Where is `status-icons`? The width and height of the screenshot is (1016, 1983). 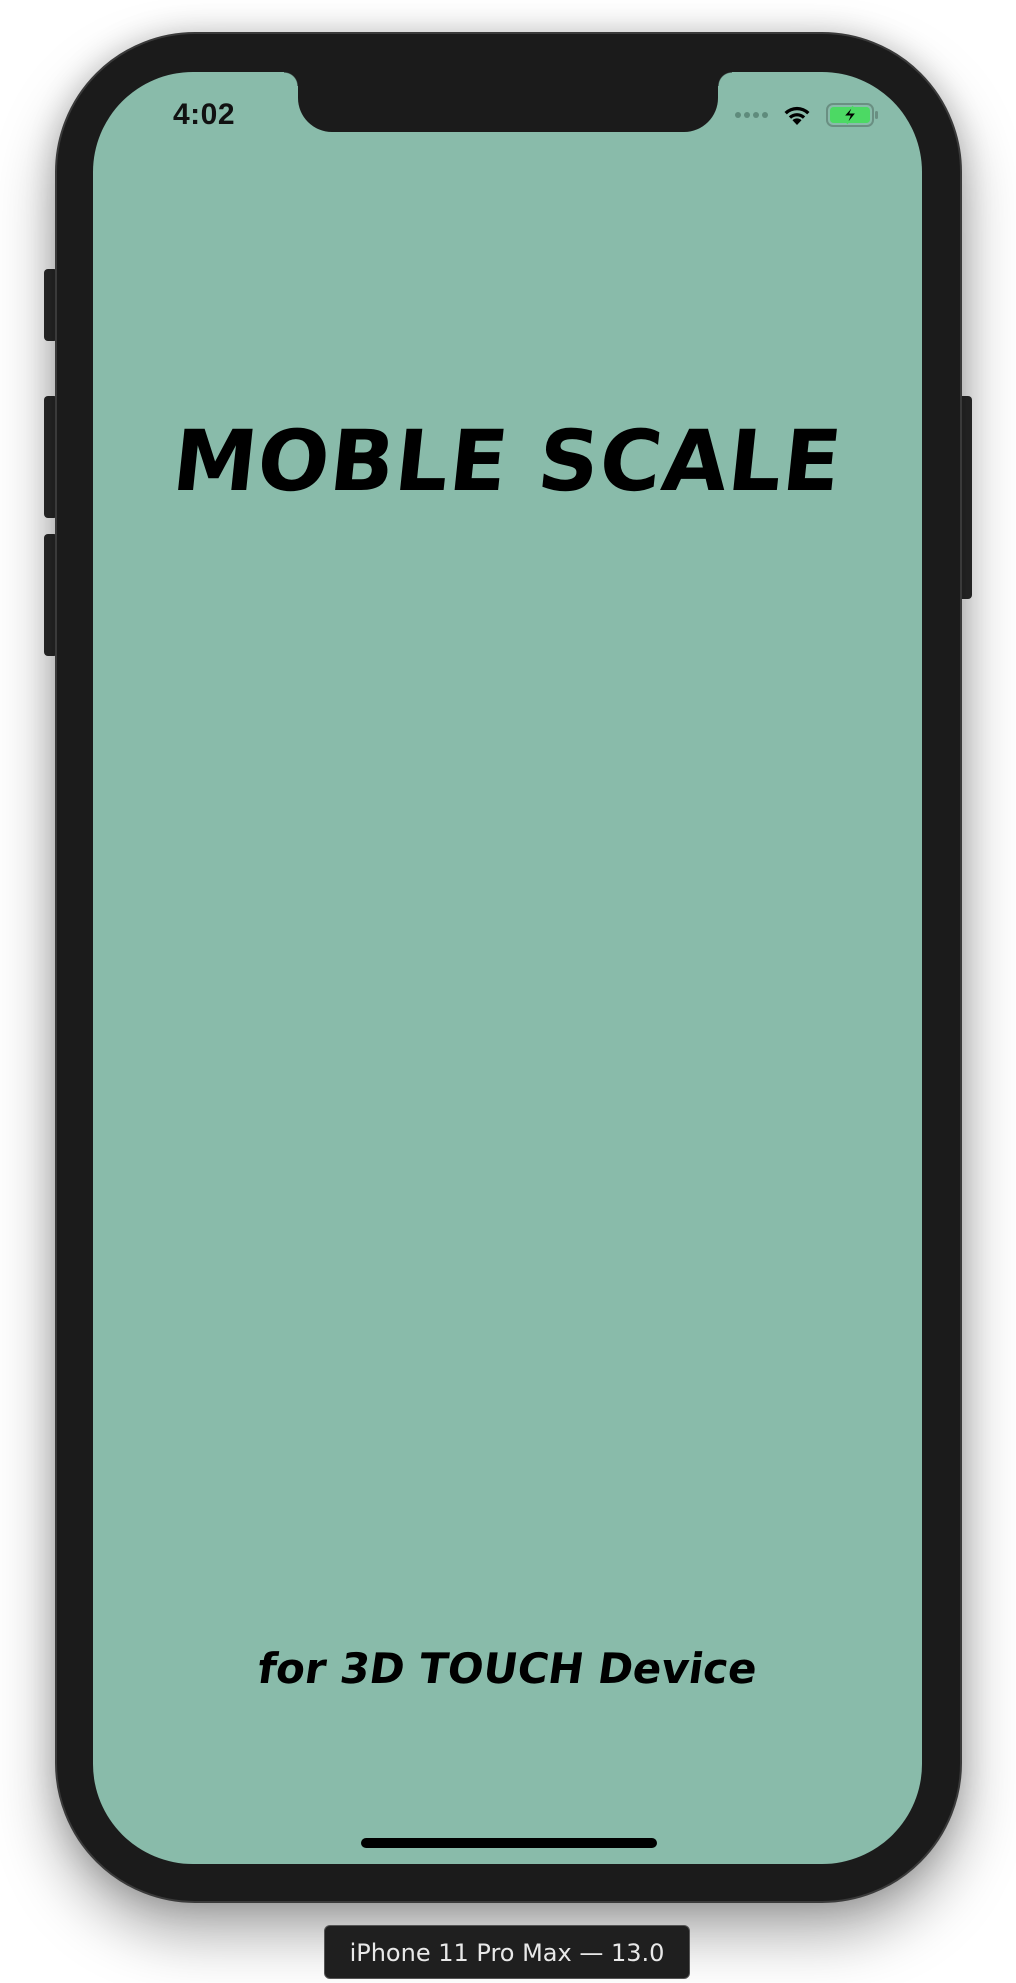 status-icons is located at coordinates (807, 115).